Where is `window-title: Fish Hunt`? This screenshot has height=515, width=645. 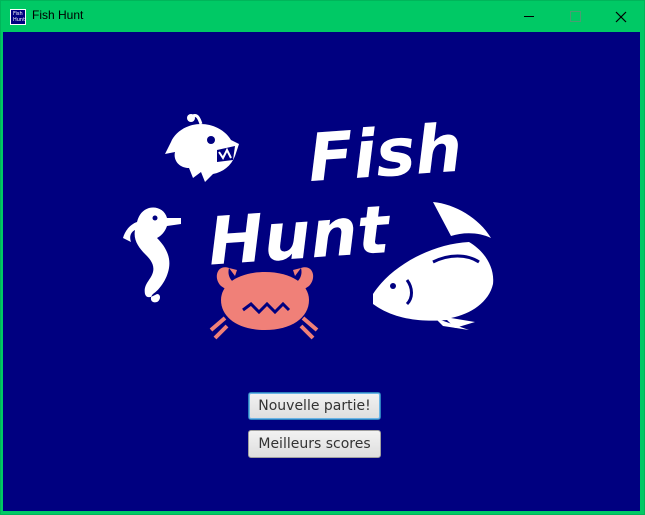
window-title: Fish Hunt is located at coordinates (58, 15).